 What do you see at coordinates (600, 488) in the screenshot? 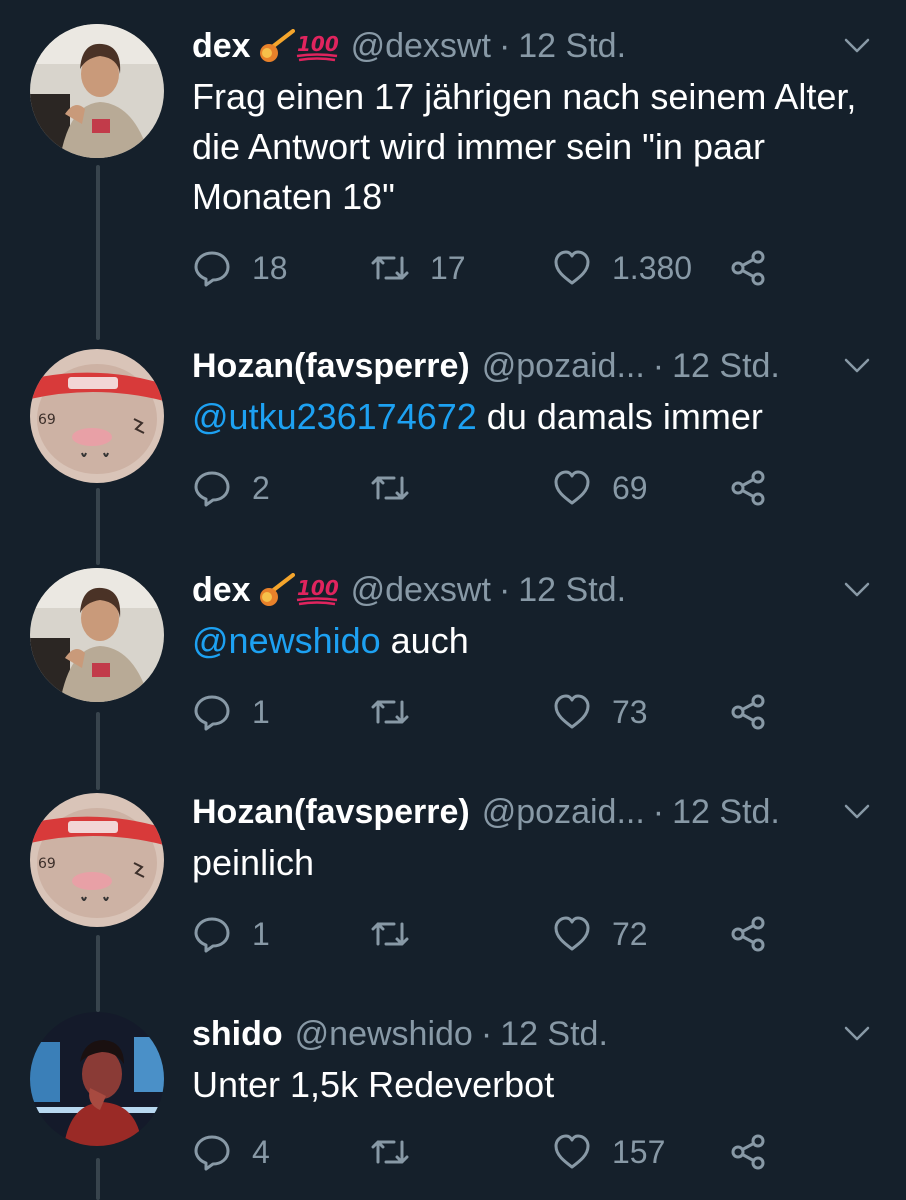
I see `like-button: 69` at bounding box center [600, 488].